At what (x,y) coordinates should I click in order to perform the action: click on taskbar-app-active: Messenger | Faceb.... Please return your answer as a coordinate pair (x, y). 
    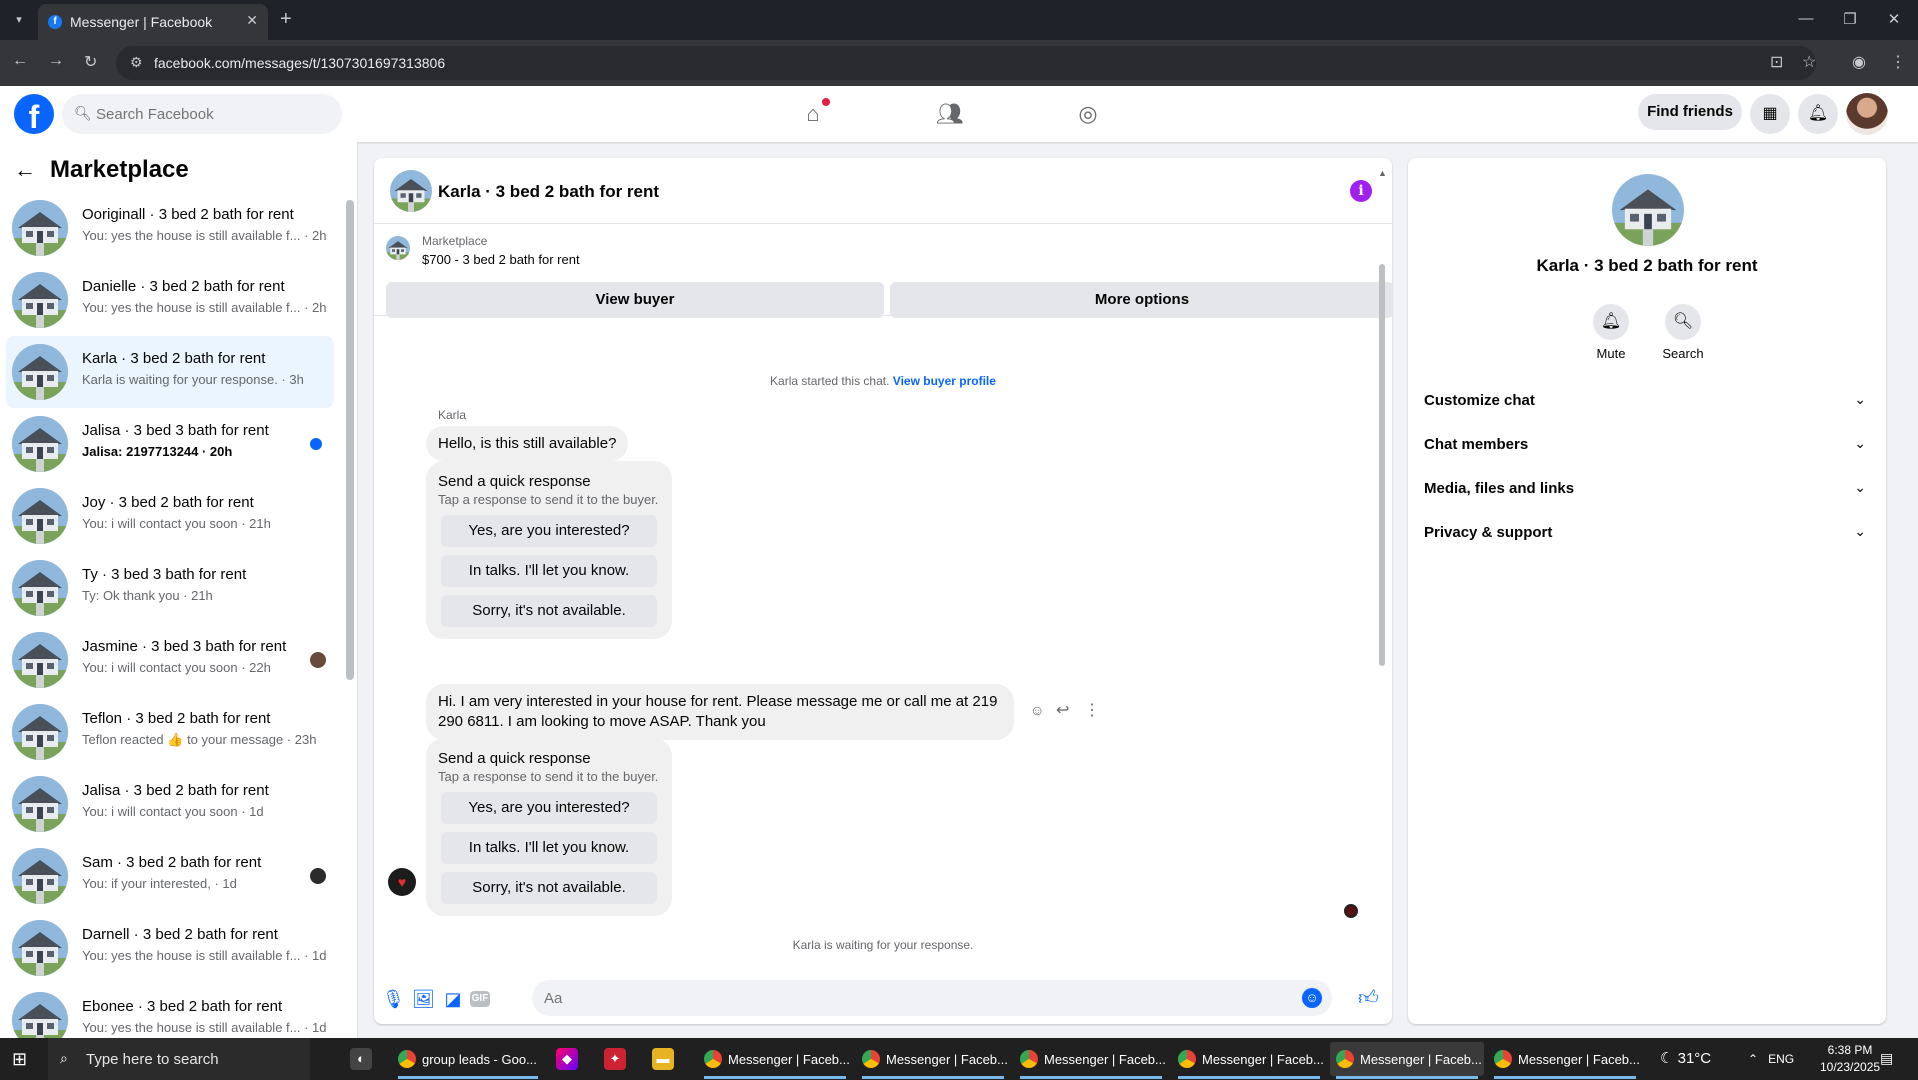
    Looking at the image, I should click on (1407, 1060).